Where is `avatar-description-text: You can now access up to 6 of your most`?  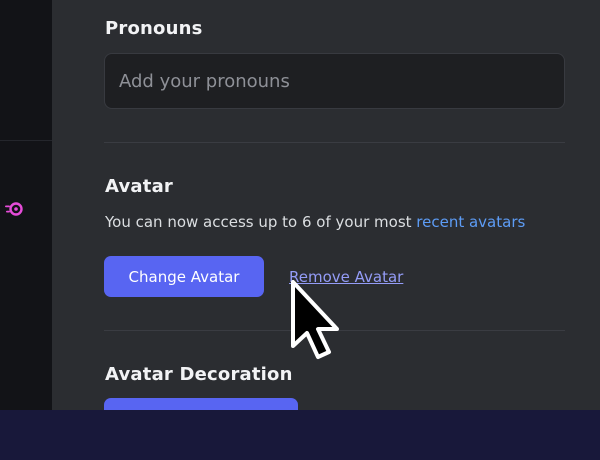 avatar-description-text: You can now access up to 6 of your most is located at coordinates (261, 222).